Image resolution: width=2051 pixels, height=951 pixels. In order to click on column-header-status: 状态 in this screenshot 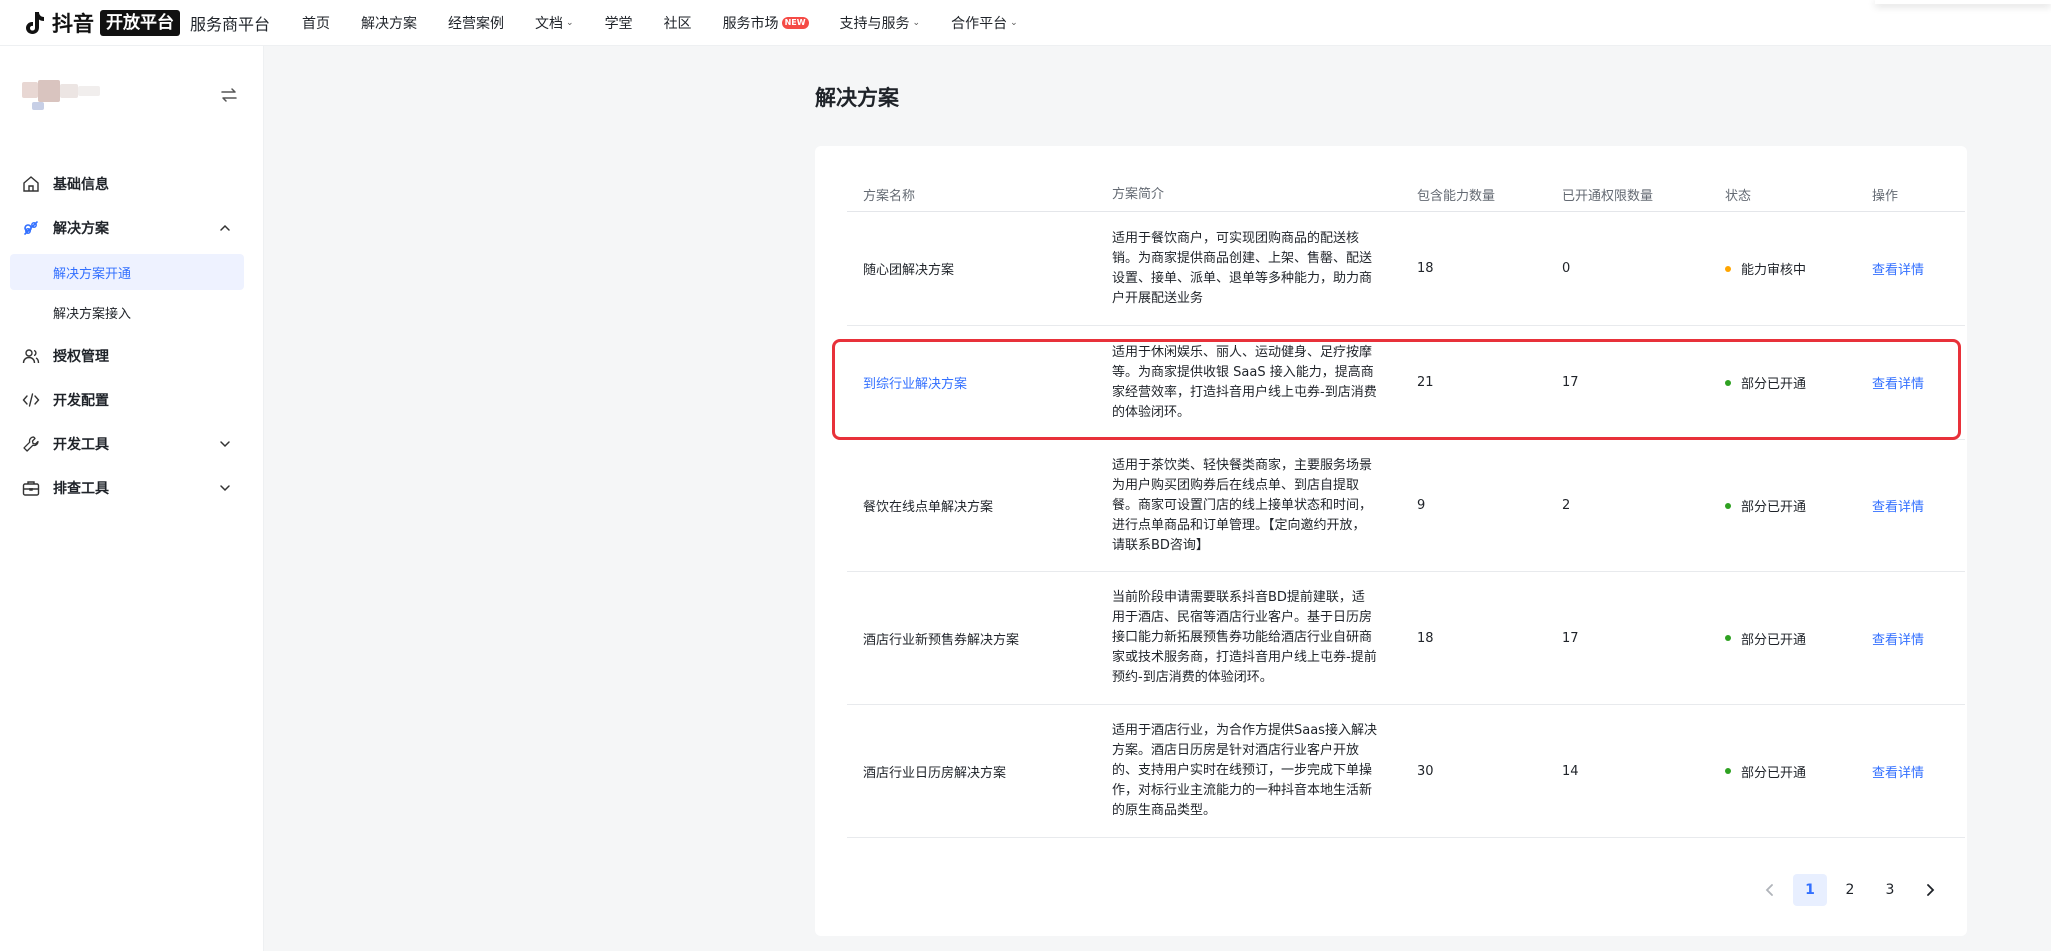, I will do `click(1738, 196)`.